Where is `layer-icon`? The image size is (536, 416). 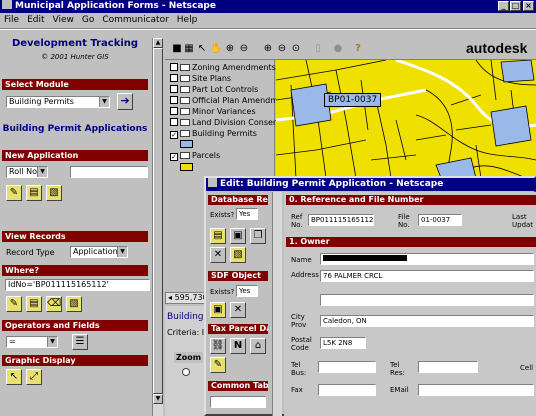 layer-icon is located at coordinates (185, 89).